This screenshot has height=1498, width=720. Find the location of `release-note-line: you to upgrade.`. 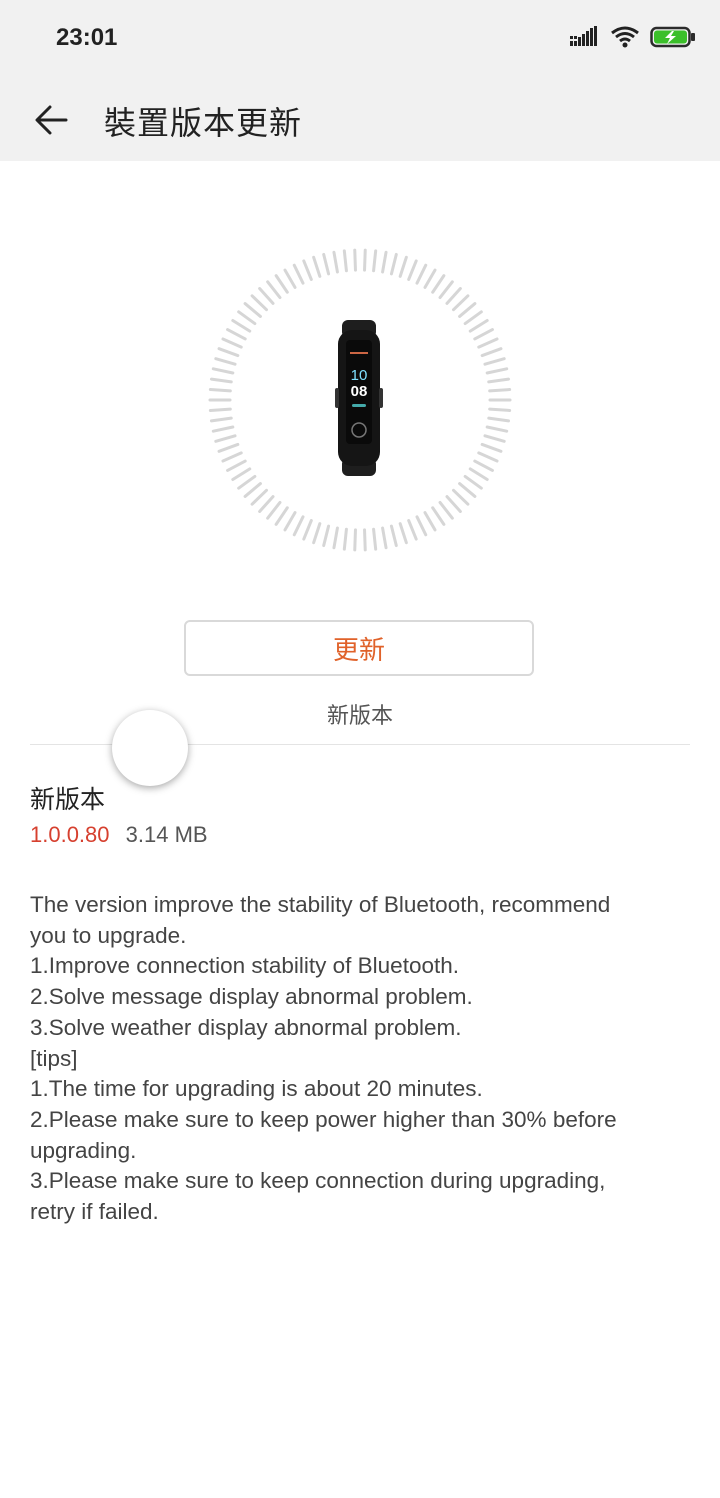

release-note-line: you to upgrade. is located at coordinates (108, 935).